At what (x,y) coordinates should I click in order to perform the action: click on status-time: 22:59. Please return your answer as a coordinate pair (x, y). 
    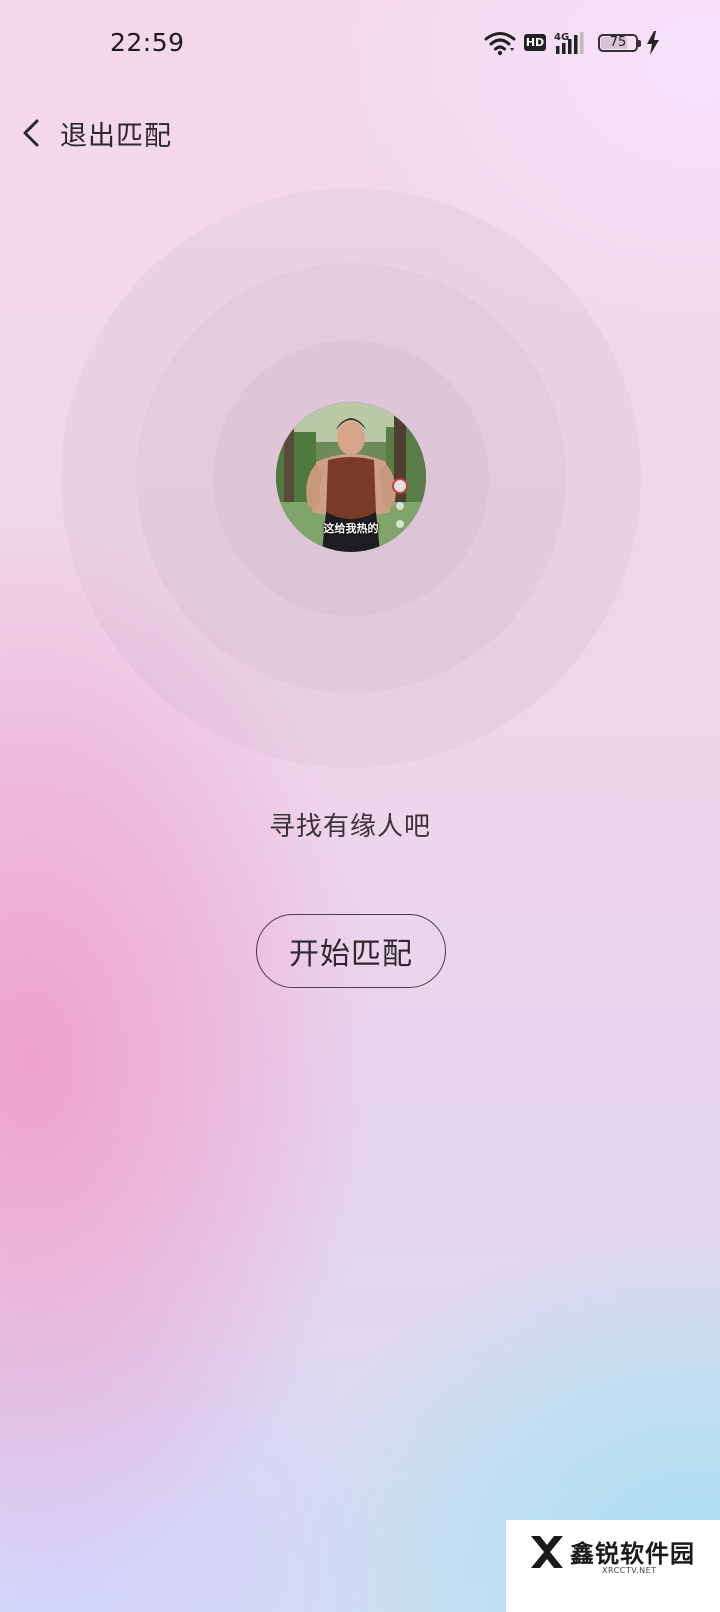
    Looking at the image, I should click on (147, 42).